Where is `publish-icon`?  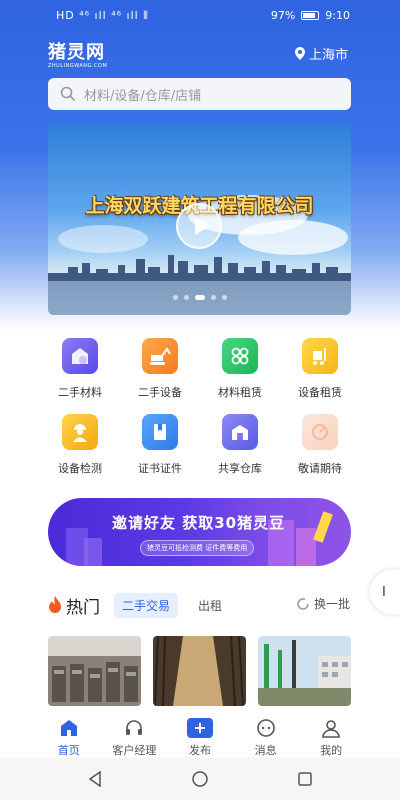 publish-icon is located at coordinates (199, 728).